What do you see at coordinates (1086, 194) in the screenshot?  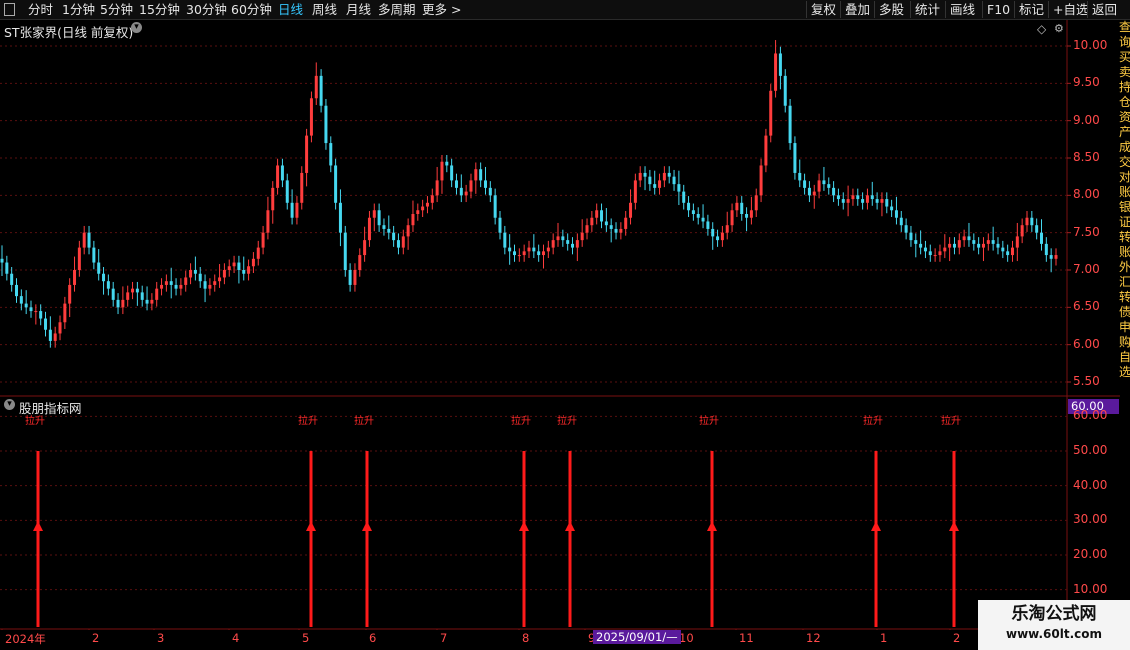 I see `price-tick-label: 8.00` at bounding box center [1086, 194].